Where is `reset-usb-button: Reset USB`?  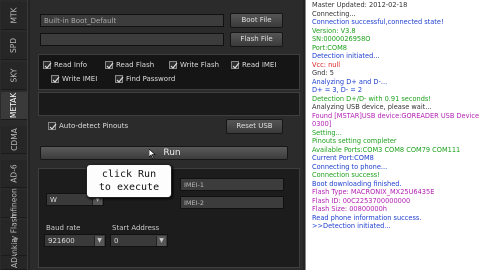
reset-usb-button: Reset USB is located at coordinates (254, 126).